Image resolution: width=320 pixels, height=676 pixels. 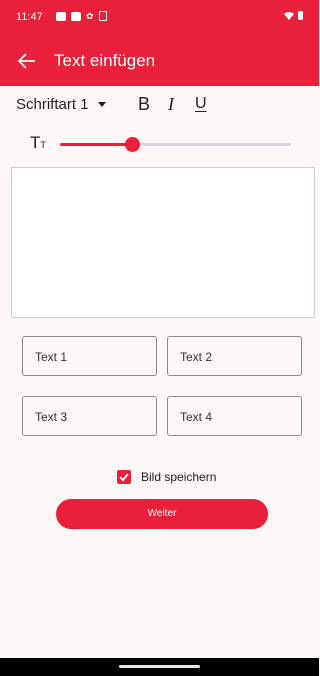 What do you see at coordinates (102, 16) in the screenshot?
I see `device-icon` at bounding box center [102, 16].